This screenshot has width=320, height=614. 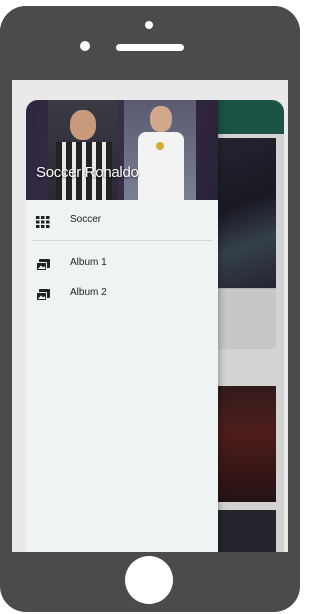 I want to click on sensor-icon, so click(x=85, y=46).